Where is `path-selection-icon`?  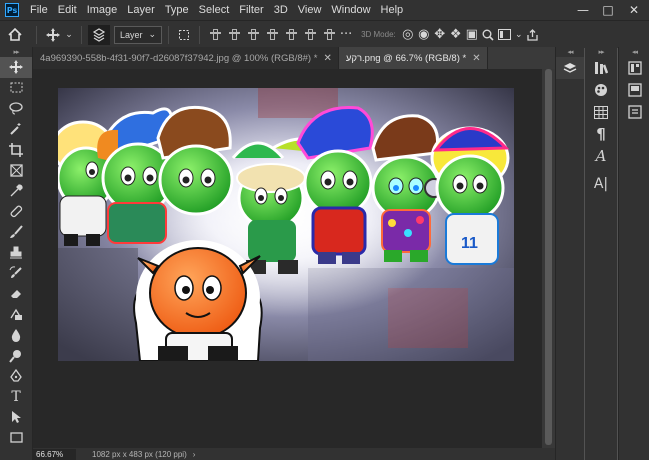
path-selection-icon is located at coordinates (16, 417).